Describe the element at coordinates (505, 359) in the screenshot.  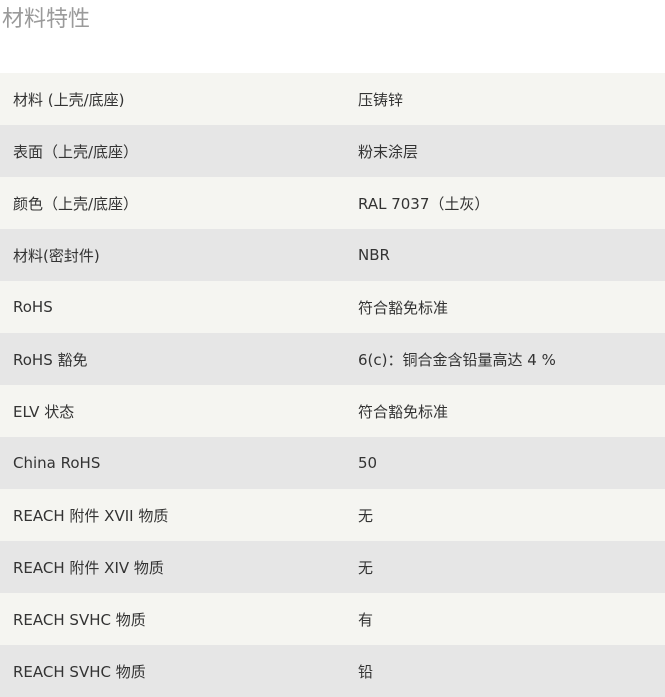
I see `property-value: 6(c)：铜合金含铅量高达 4 %` at that location.